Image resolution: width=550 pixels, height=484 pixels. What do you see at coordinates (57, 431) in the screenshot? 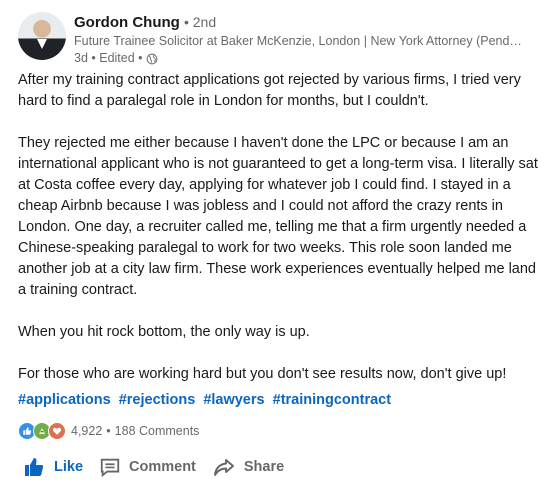
I see `love-reaction-icon` at bounding box center [57, 431].